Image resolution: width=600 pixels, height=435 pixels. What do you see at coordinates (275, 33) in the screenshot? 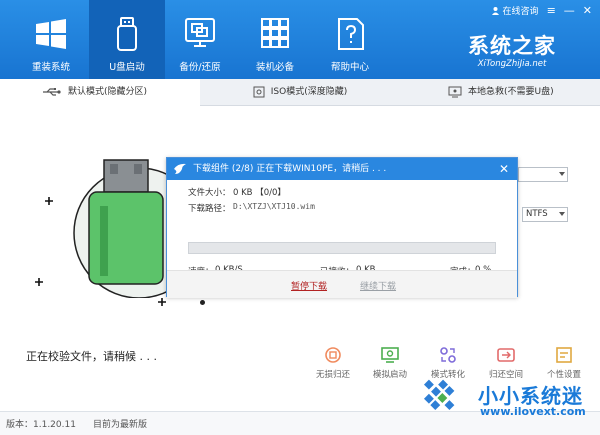
I see `apps-grid-icon` at bounding box center [275, 33].